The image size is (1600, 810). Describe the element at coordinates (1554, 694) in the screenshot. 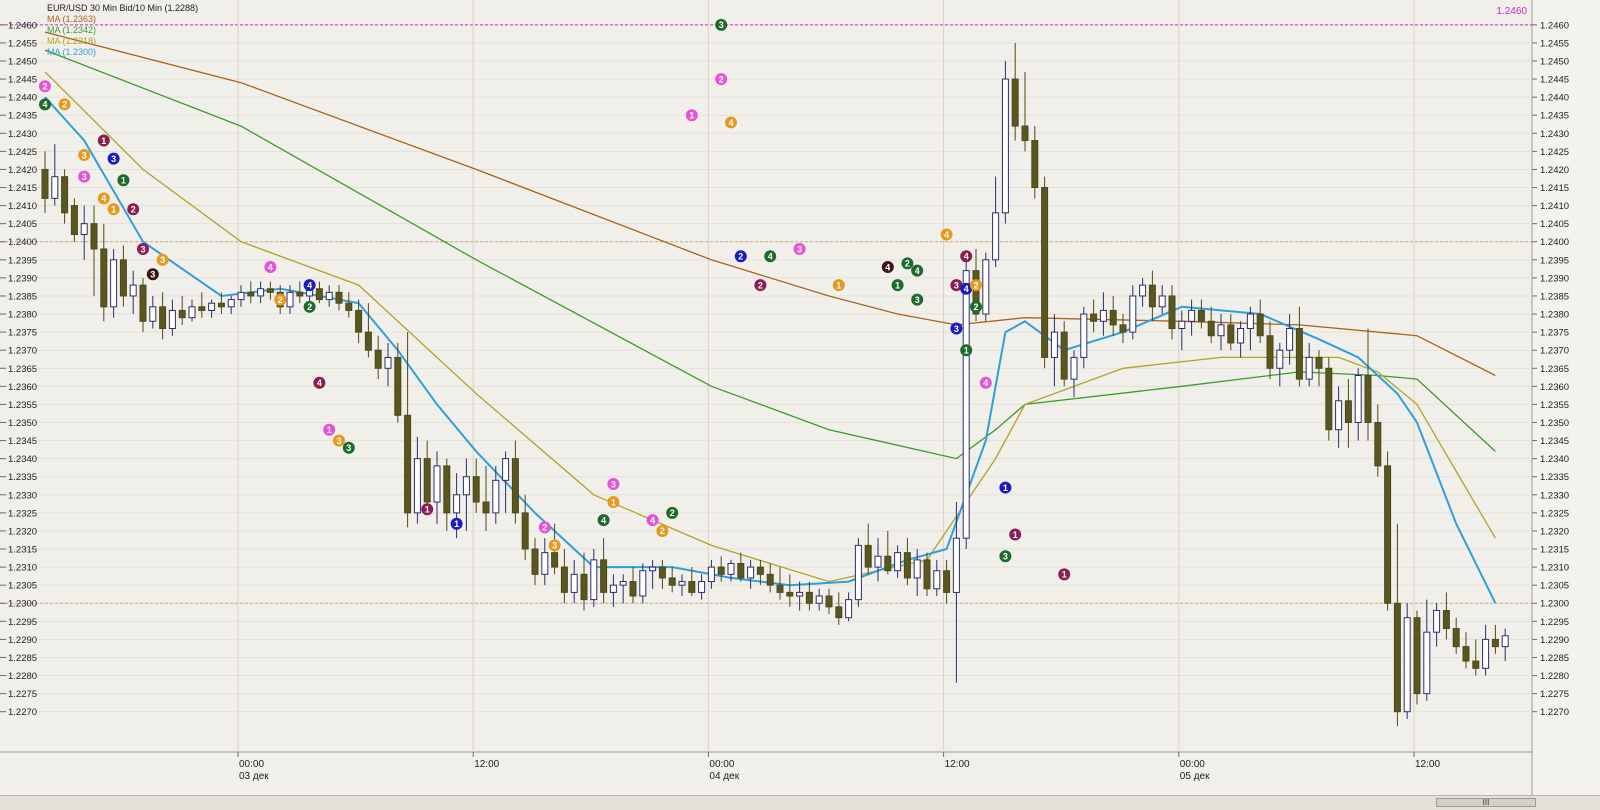

I see `tick-label-y: 1.2275` at that location.